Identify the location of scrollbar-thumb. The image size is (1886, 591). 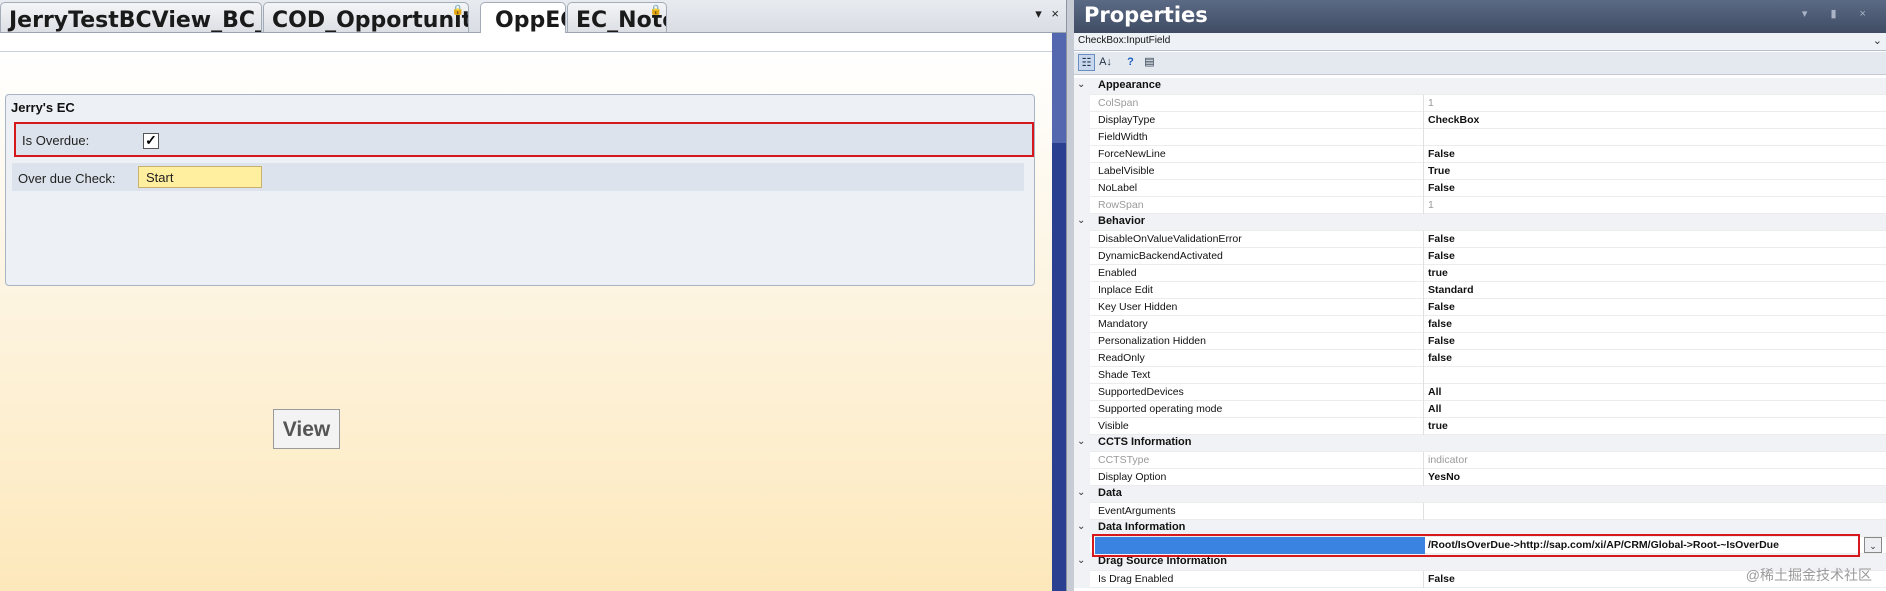
(1059, 88).